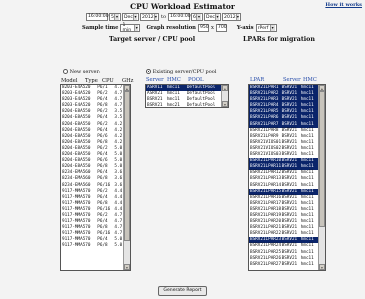 The height and width of the screenshot is (299, 365). Describe the element at coordinates (100, 28) in the screenshot. I see `sample-time-label: Sample time` at that location.